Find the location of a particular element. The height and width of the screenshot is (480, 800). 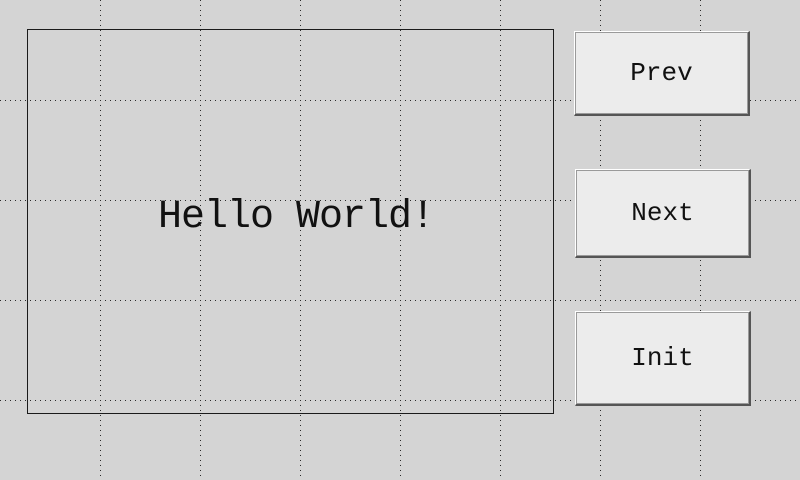

init-button: Init is located at coordinates (663, 358).